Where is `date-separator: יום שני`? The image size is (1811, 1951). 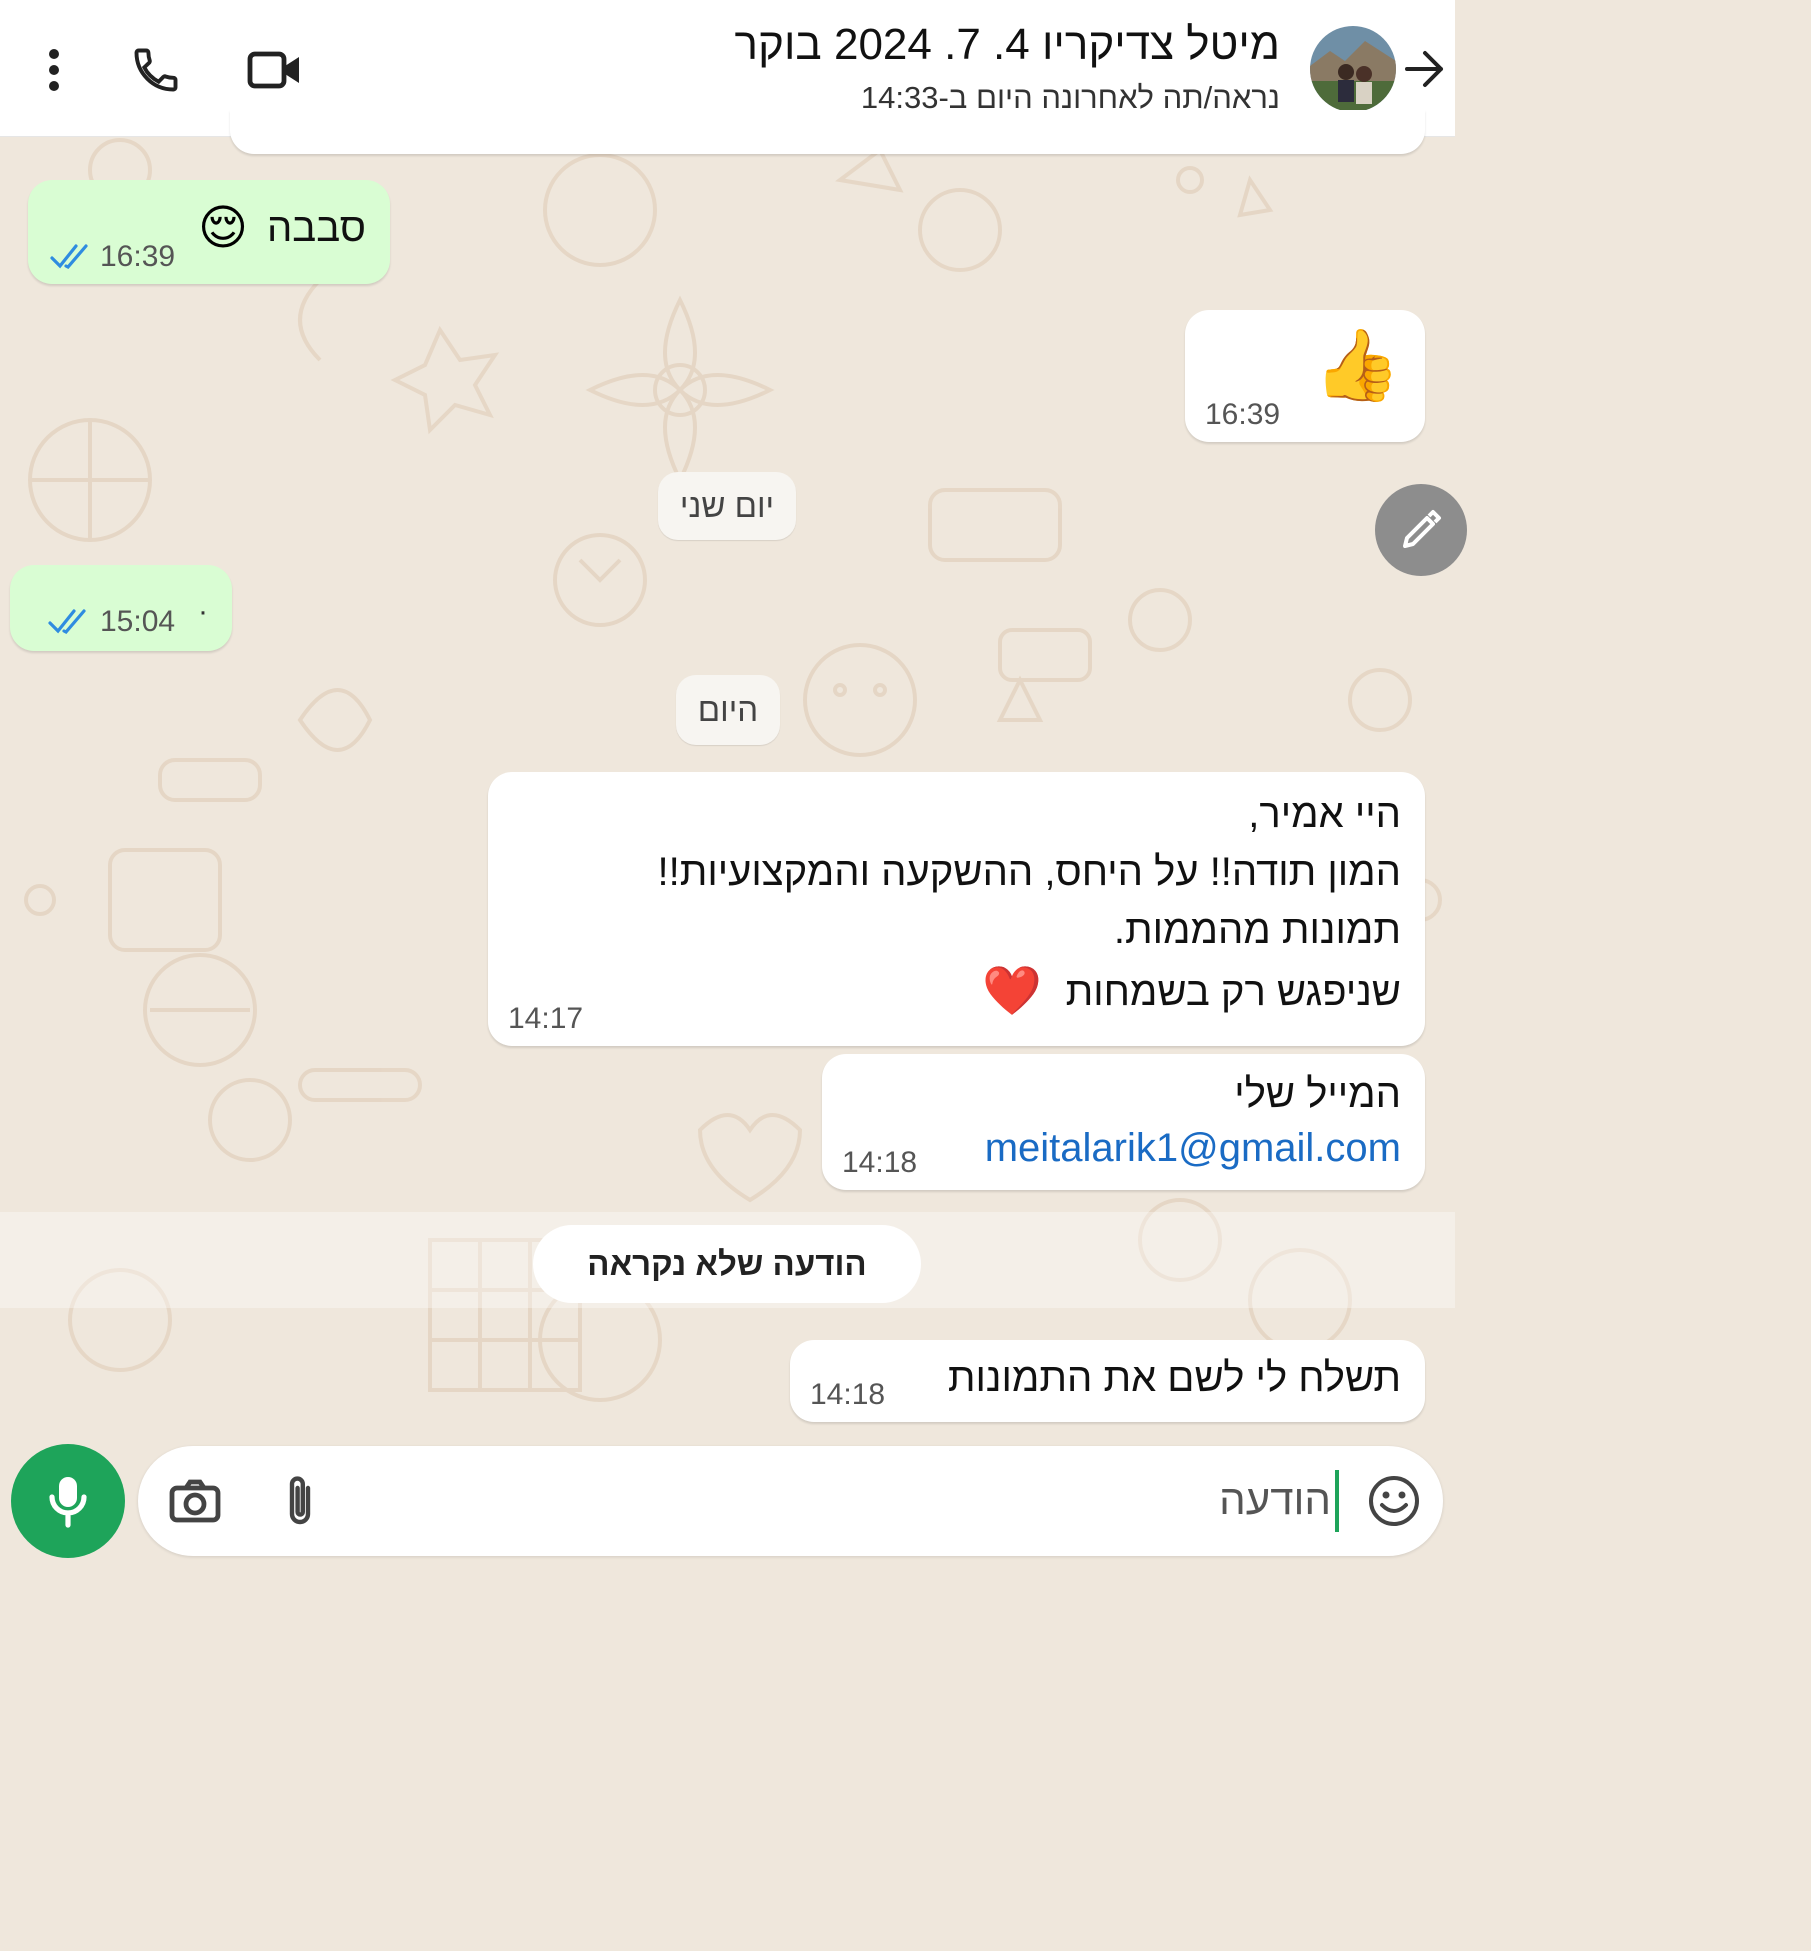
date-separator: יום שני is located at coordinates (727, 506).